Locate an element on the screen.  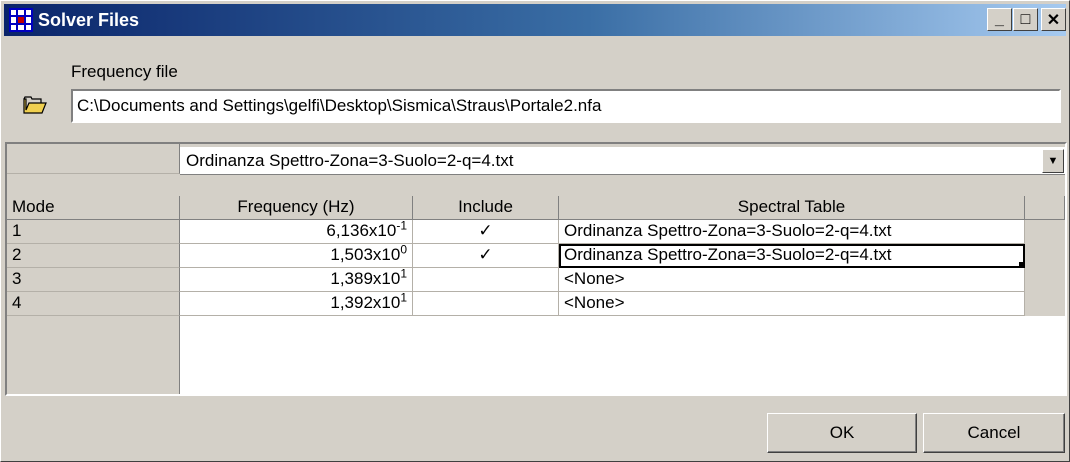
title-bar: Solver Files _ □ ✕ is located at coordinates (535, 20).